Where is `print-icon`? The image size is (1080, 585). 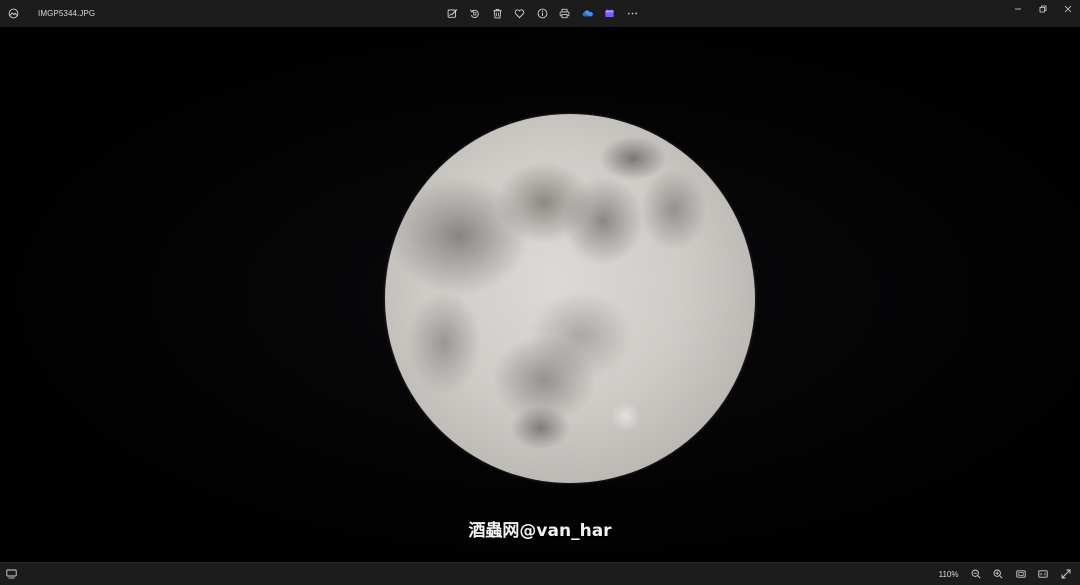
print-icon is located at coordinates (564, 13).